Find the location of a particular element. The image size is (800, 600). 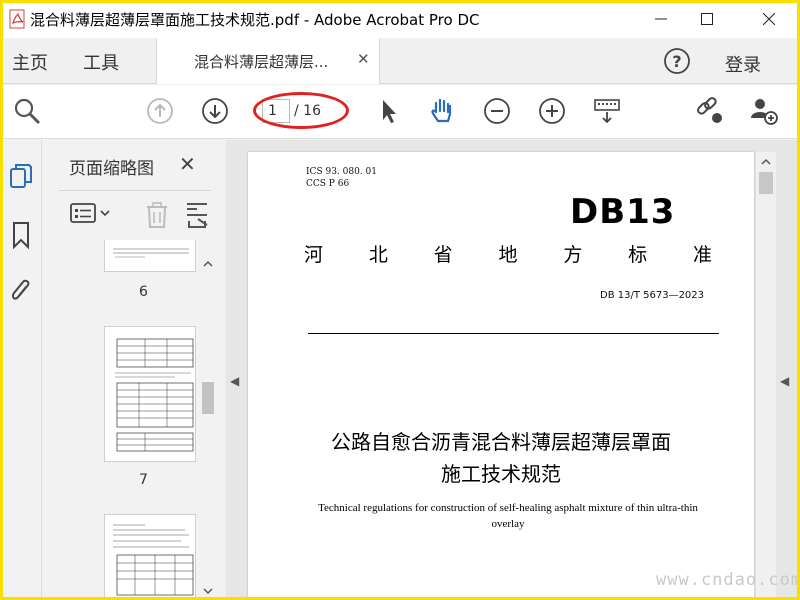

header-rule is located at coordinates (513, 333).